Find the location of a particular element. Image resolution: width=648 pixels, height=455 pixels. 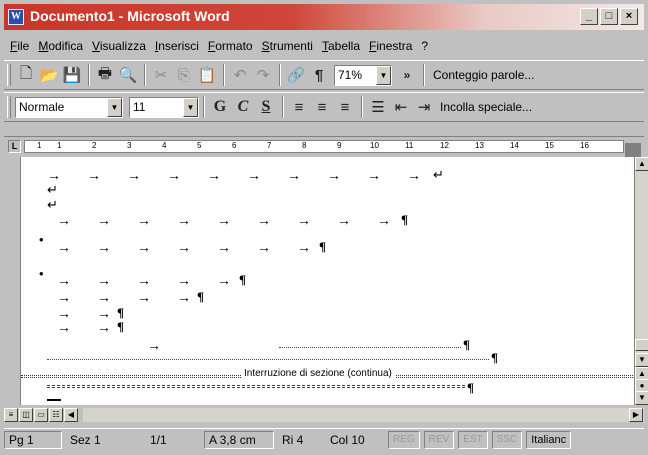

cut-icon: ✂ is located at coordinates (161, 75).